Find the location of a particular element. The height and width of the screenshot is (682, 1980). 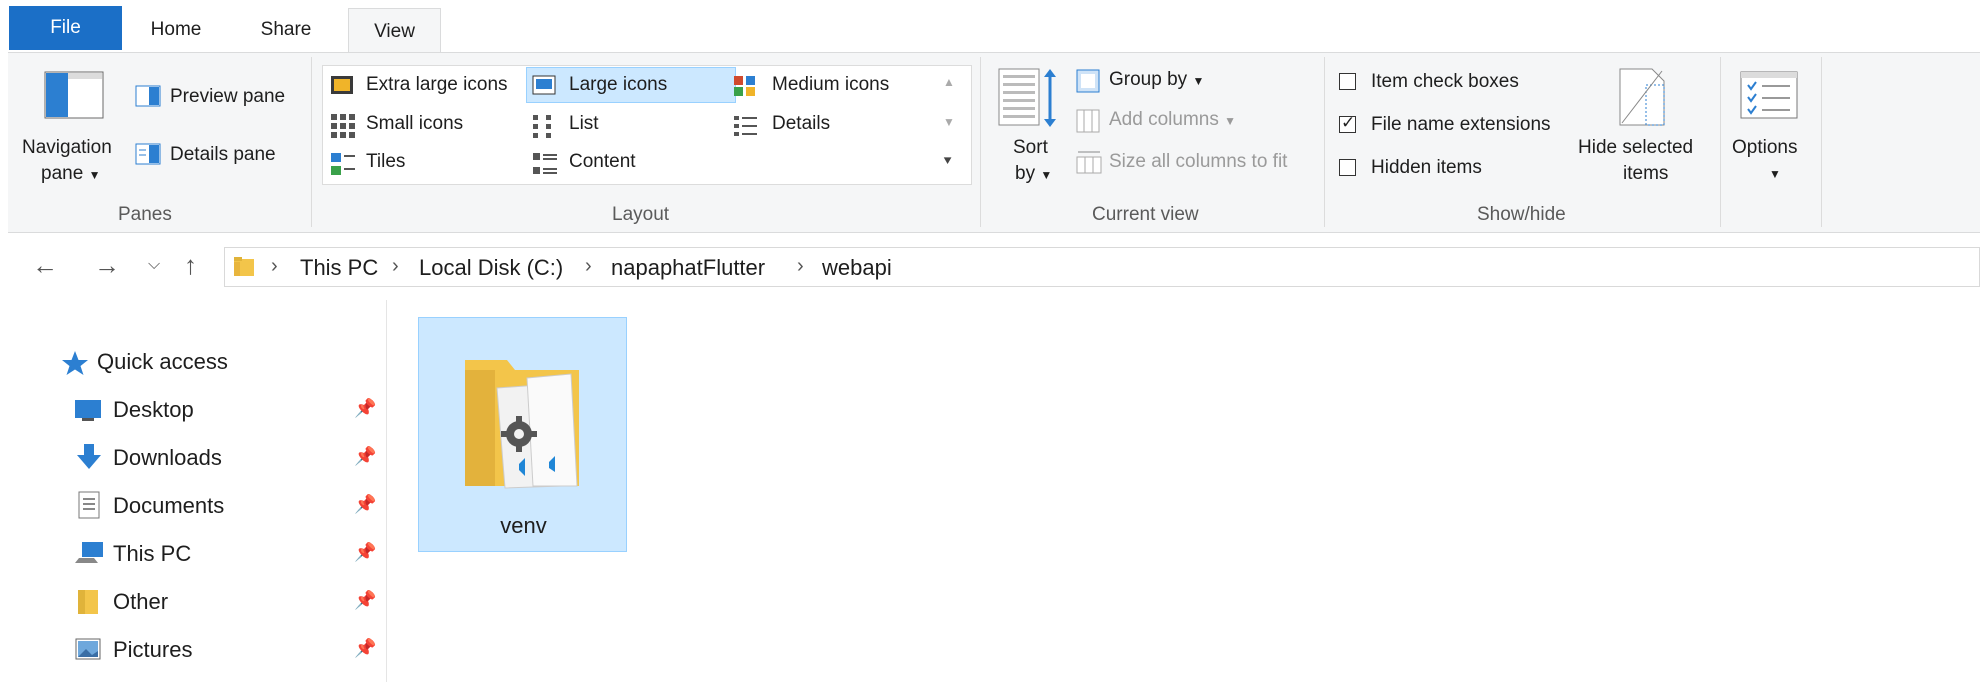

preview-pane-icon is located at coordinates (148, 96).